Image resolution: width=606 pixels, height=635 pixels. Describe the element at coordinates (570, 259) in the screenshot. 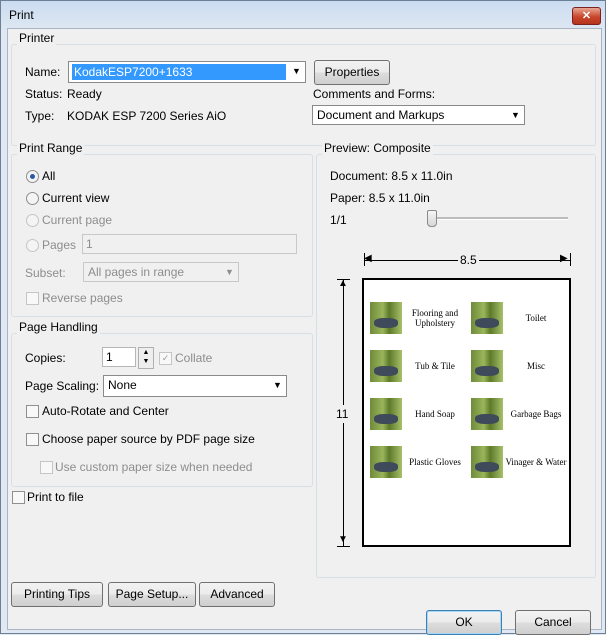

I see `width-dim-tick-right` at that location.